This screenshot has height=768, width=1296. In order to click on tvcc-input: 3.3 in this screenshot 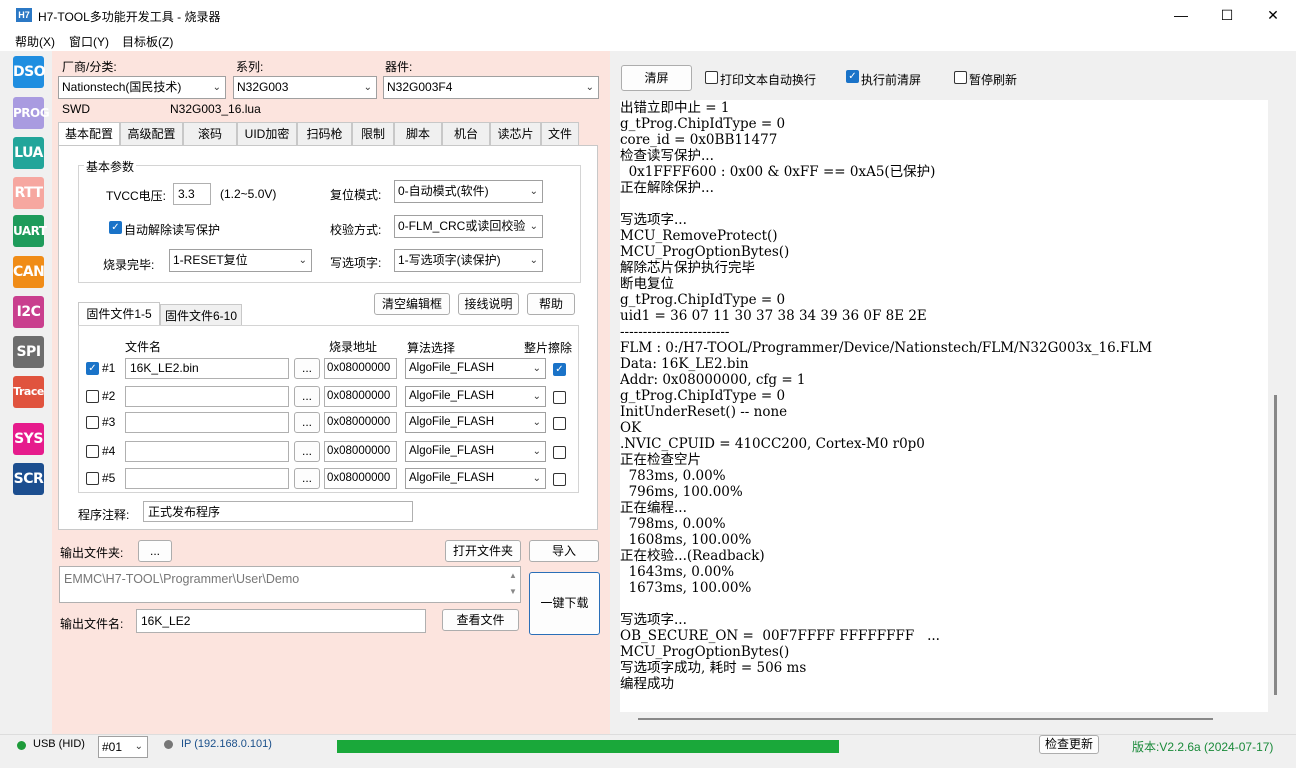, I will do `click(192, 194)`.